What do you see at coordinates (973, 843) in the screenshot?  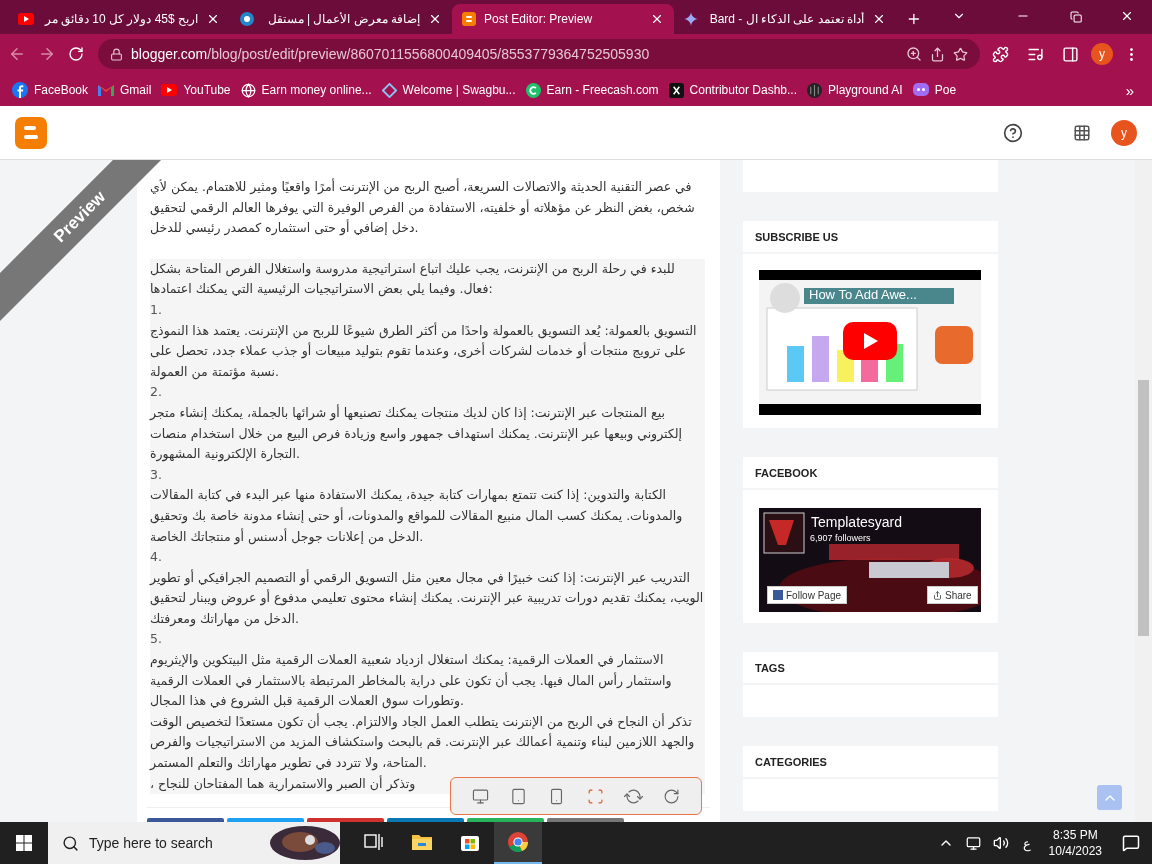 I see `network-icon` at bounding box center [973, 843].